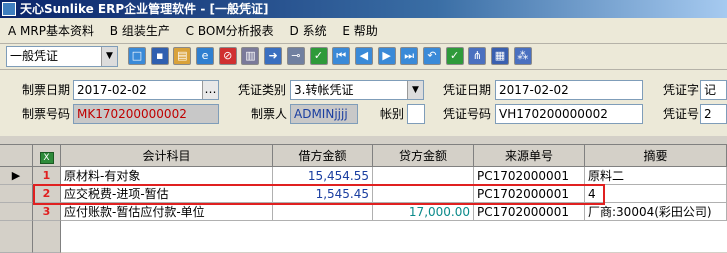  I want to click on voucher-date-value: 2017-02-02, so click(112, 90).